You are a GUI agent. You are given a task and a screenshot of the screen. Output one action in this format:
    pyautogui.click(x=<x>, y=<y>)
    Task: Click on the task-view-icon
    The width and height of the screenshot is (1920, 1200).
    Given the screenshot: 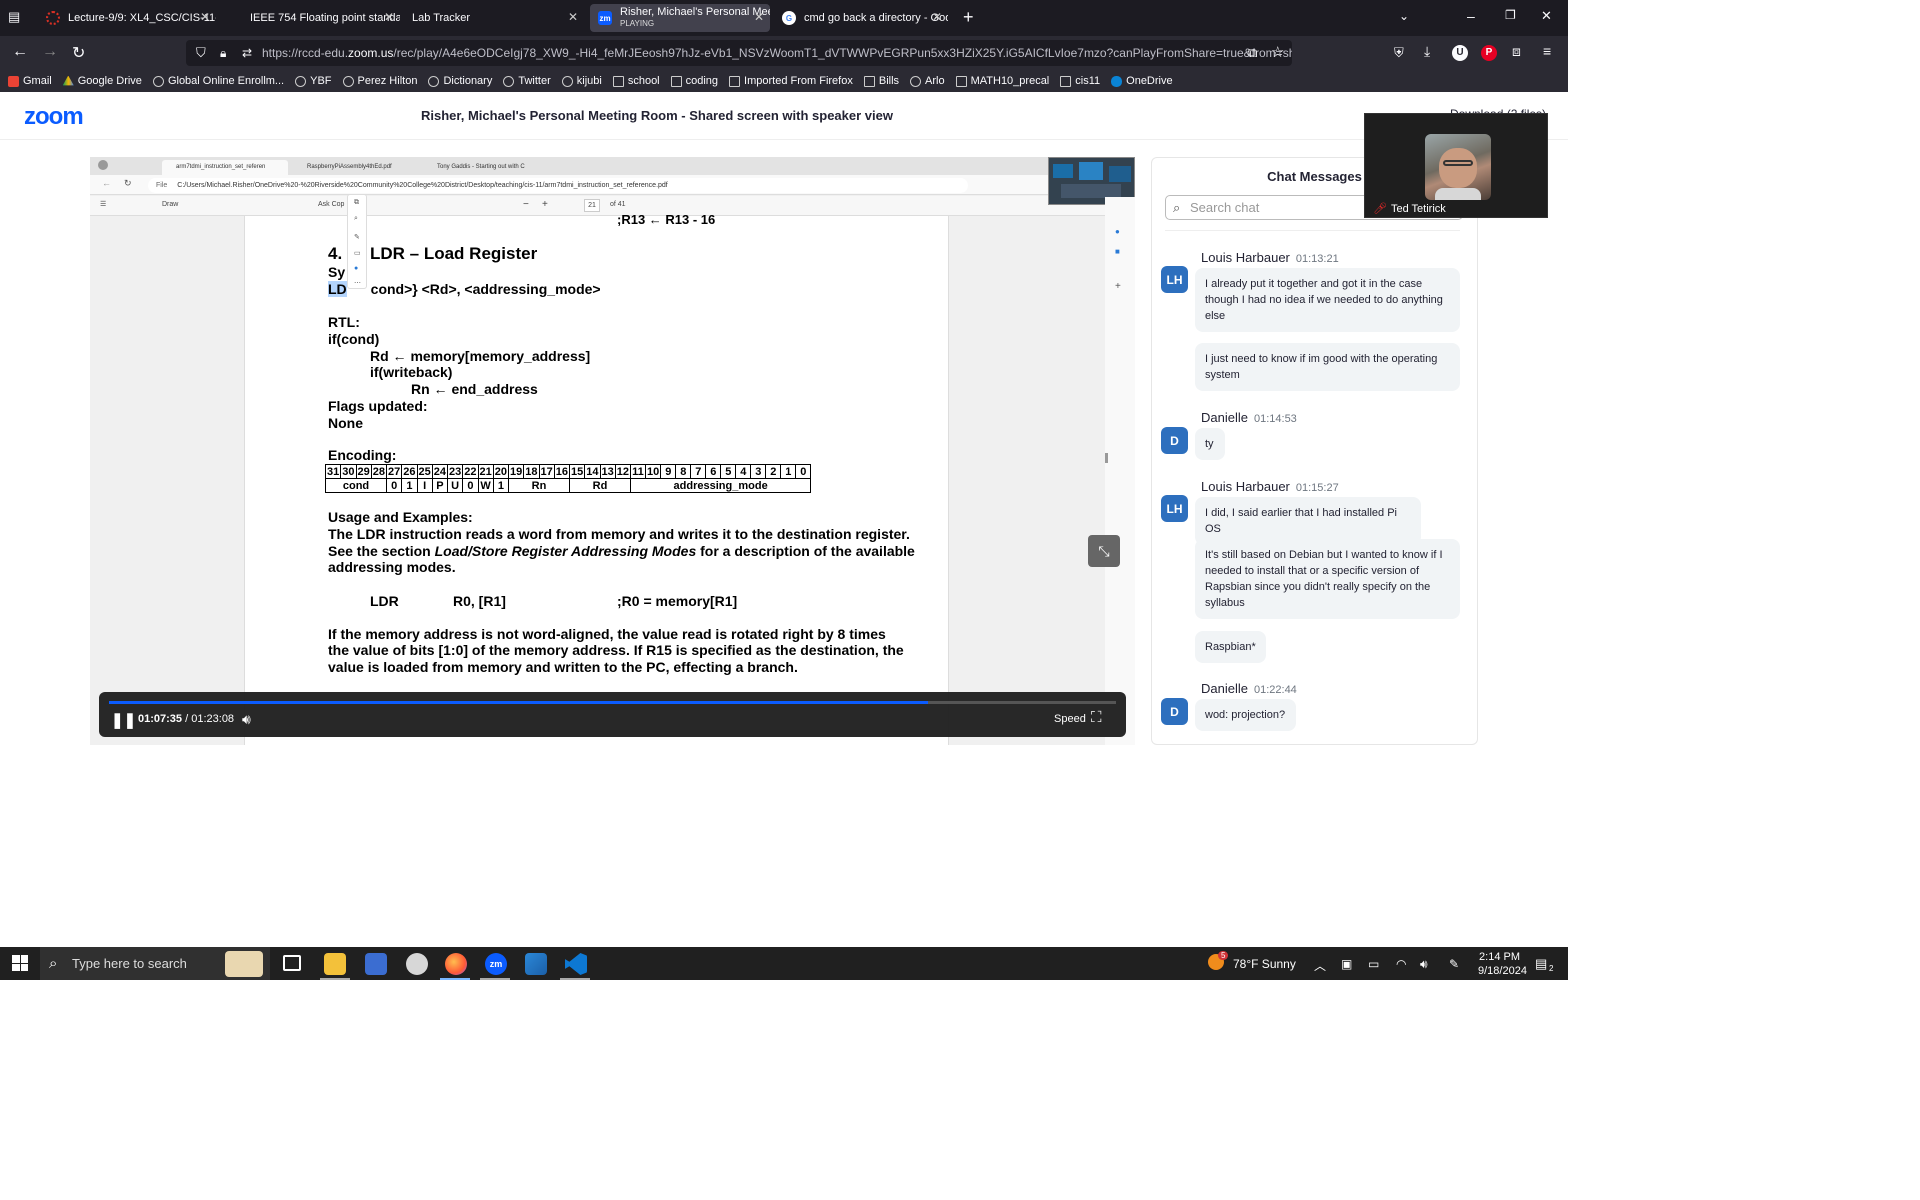 What is the action you would take?
    pyautogui.click(x=292, y=963)
    